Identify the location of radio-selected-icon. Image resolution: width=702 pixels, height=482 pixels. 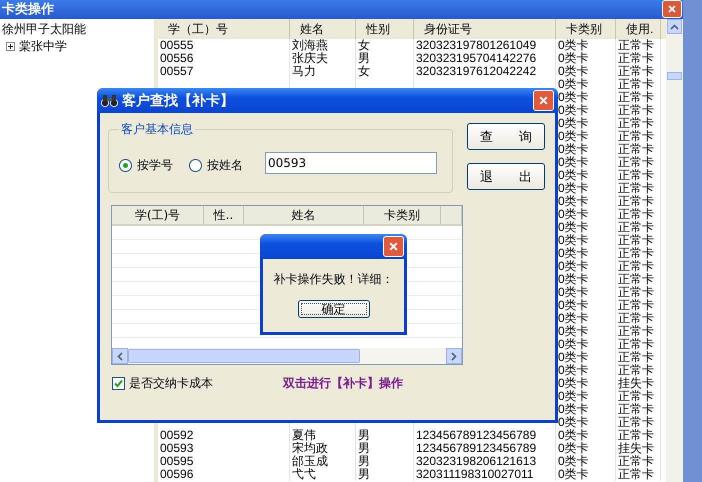
(125, 165).